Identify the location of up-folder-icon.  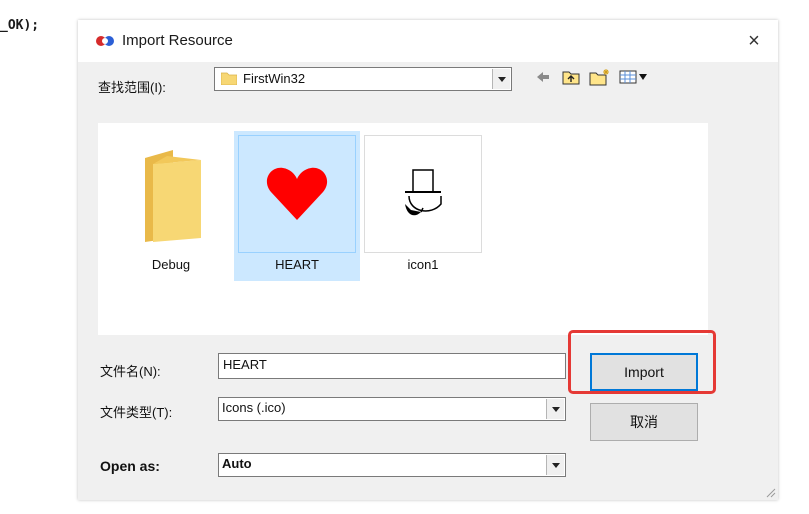
(571, 78).